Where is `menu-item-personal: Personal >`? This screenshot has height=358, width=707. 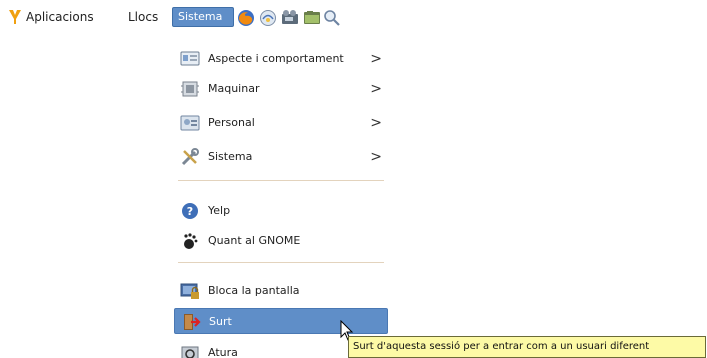 menu-item-personal: Personal > is located at coordinates (281, 123).